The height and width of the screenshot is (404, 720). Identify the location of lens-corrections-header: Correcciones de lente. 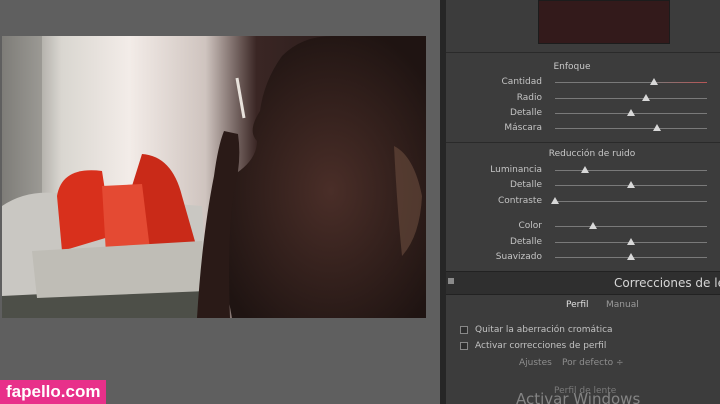
(583, 283).